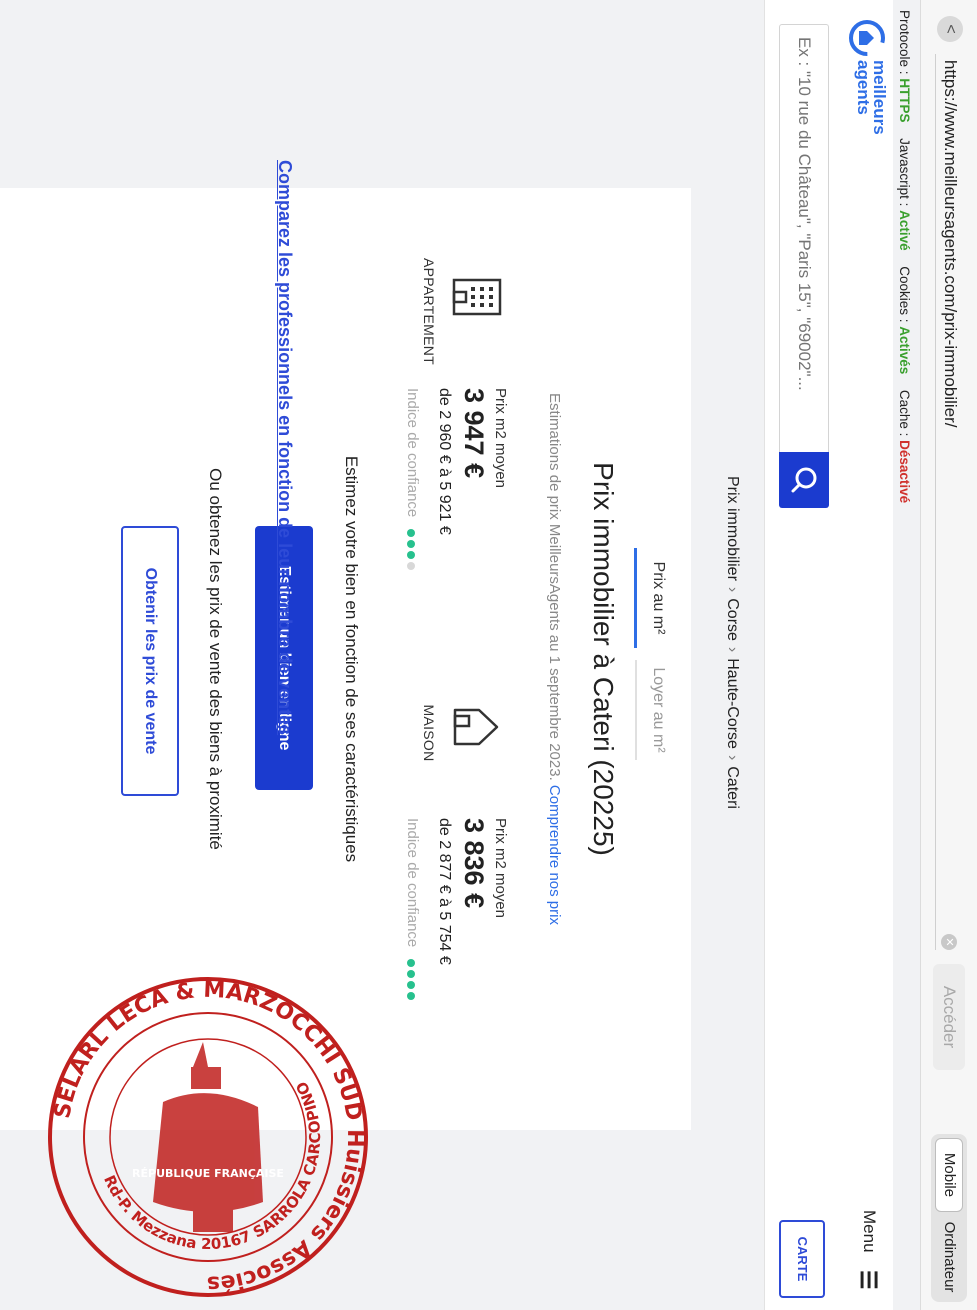  Describe the element at coordinates (732, 787) in the screenshot. I see `breadcrumb-item-current: Cateri` at that location.